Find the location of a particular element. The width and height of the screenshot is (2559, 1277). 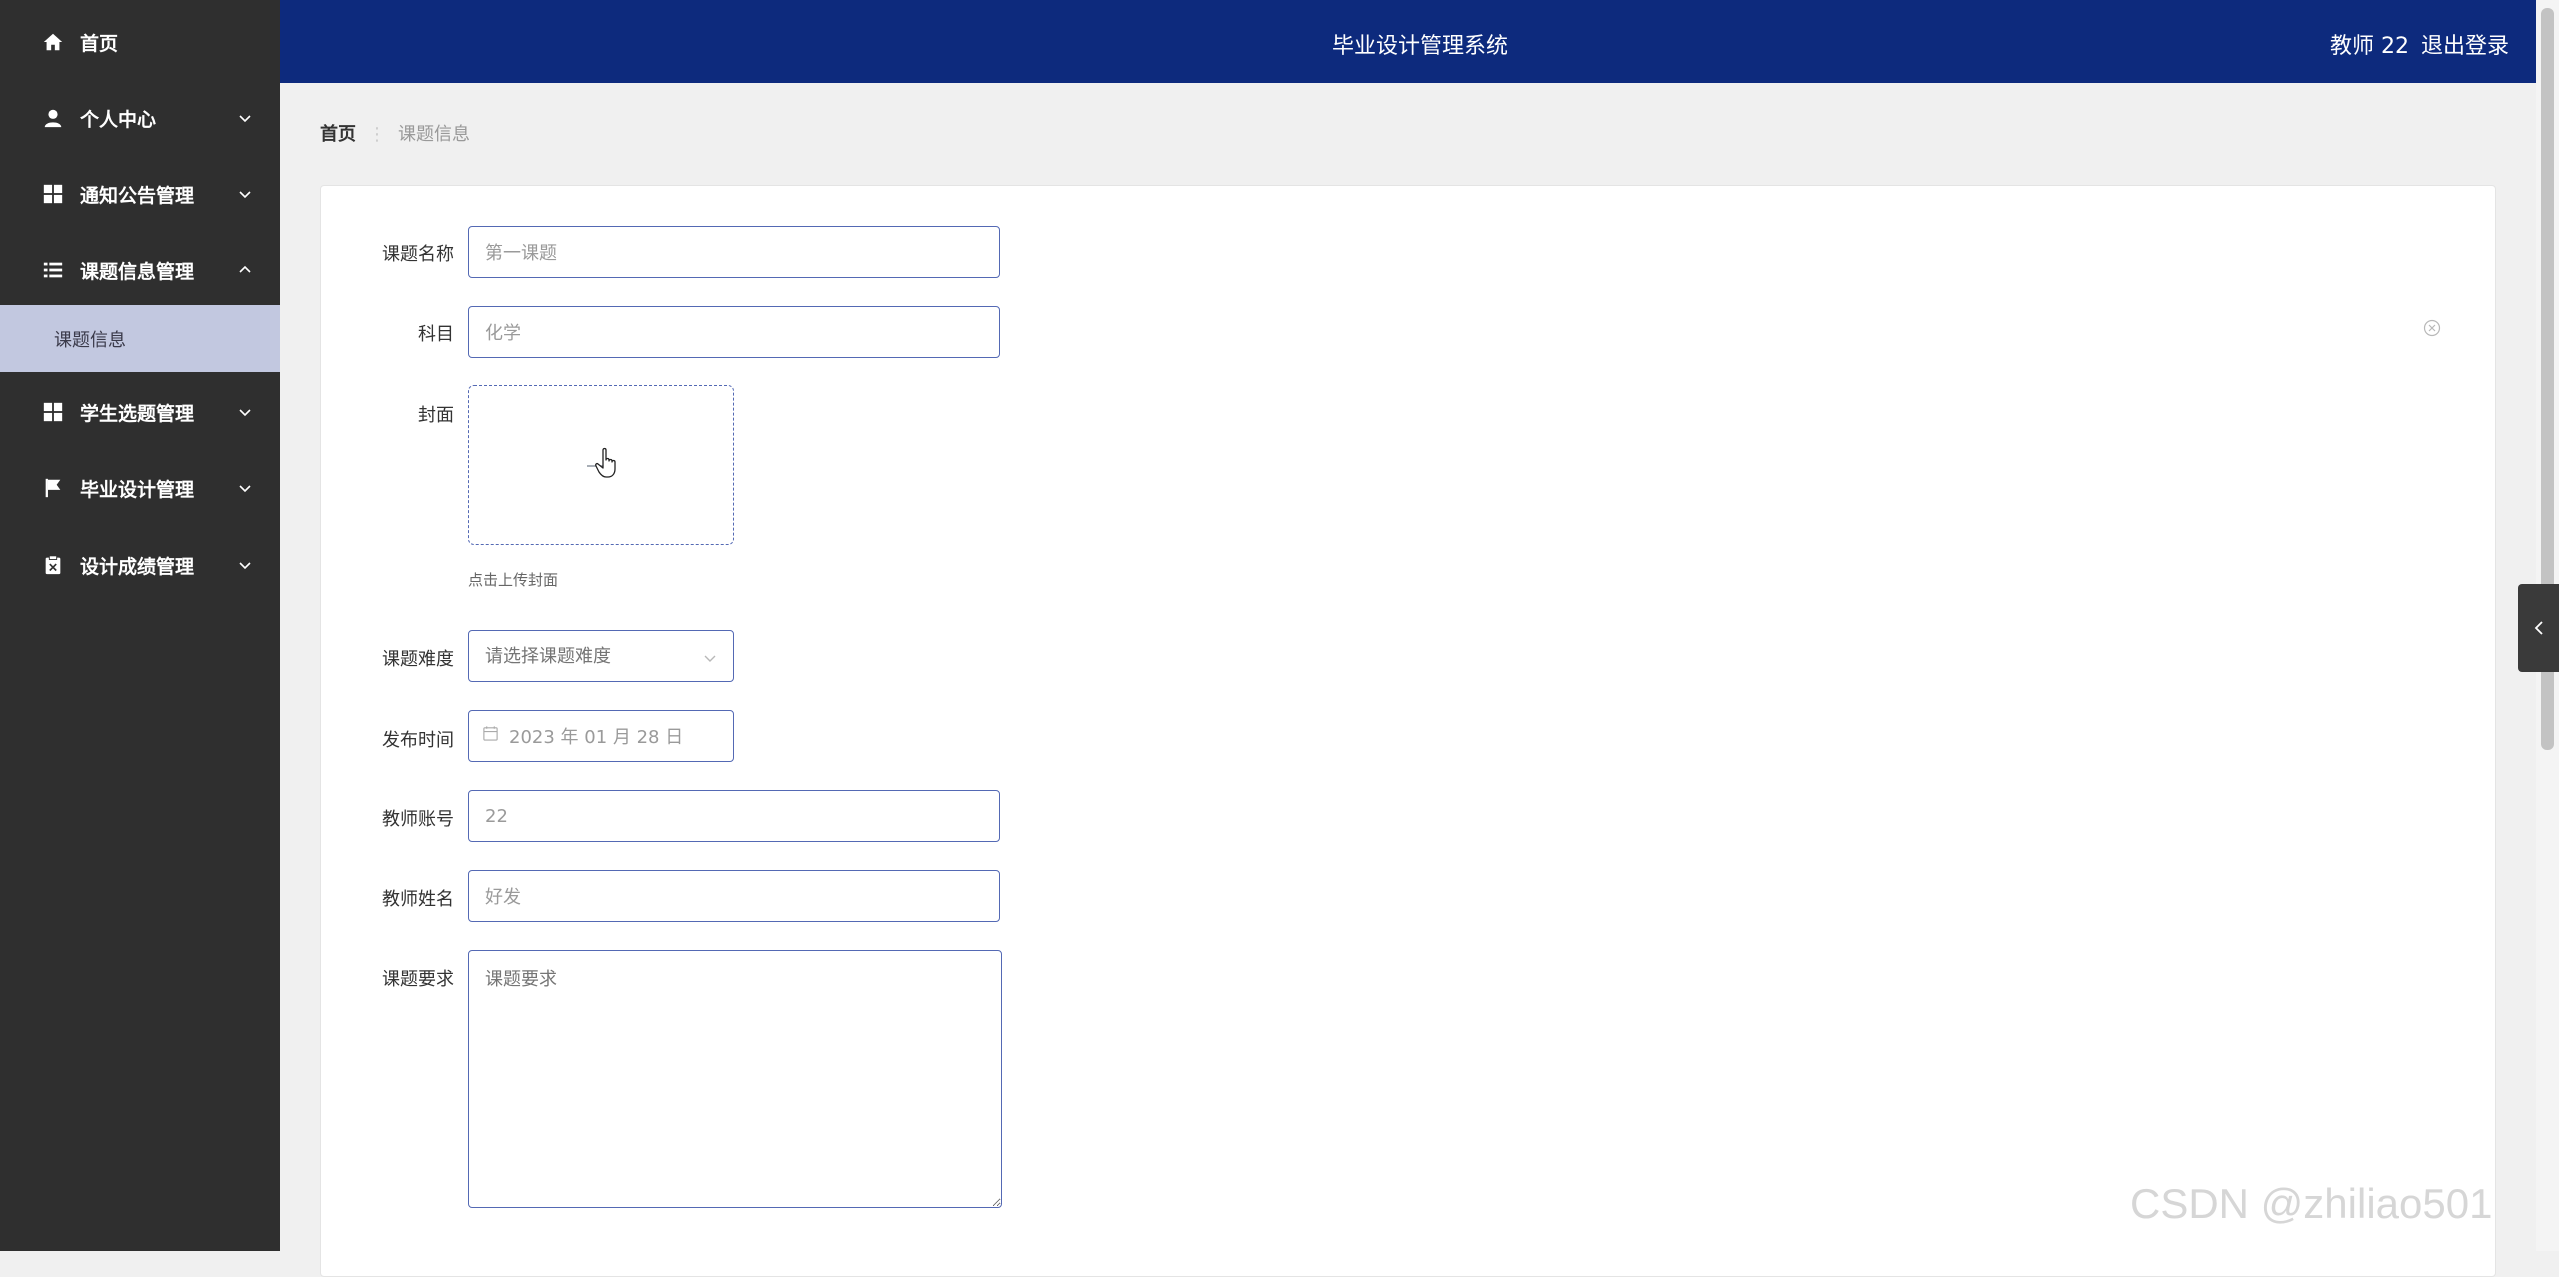

sidebar-subitem-label: 课题信息 is located at coordinates (90, 340).